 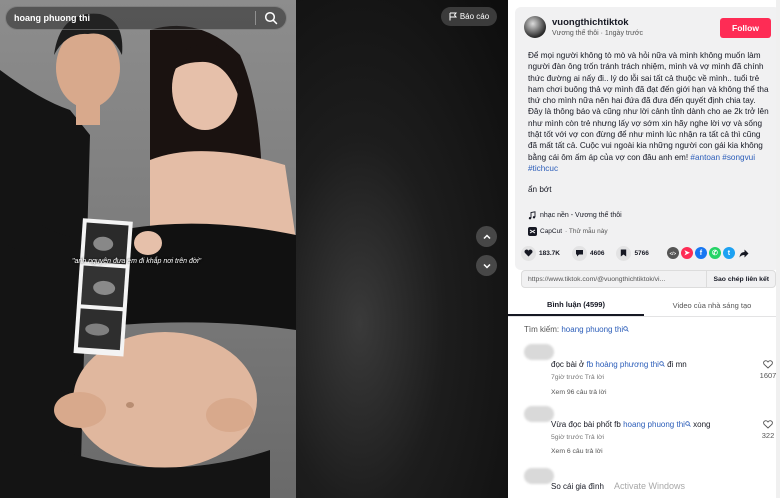 I want to click on search-recommendation: Tìm kiếm: hoang phuong thi, so click(x=576, y=329).